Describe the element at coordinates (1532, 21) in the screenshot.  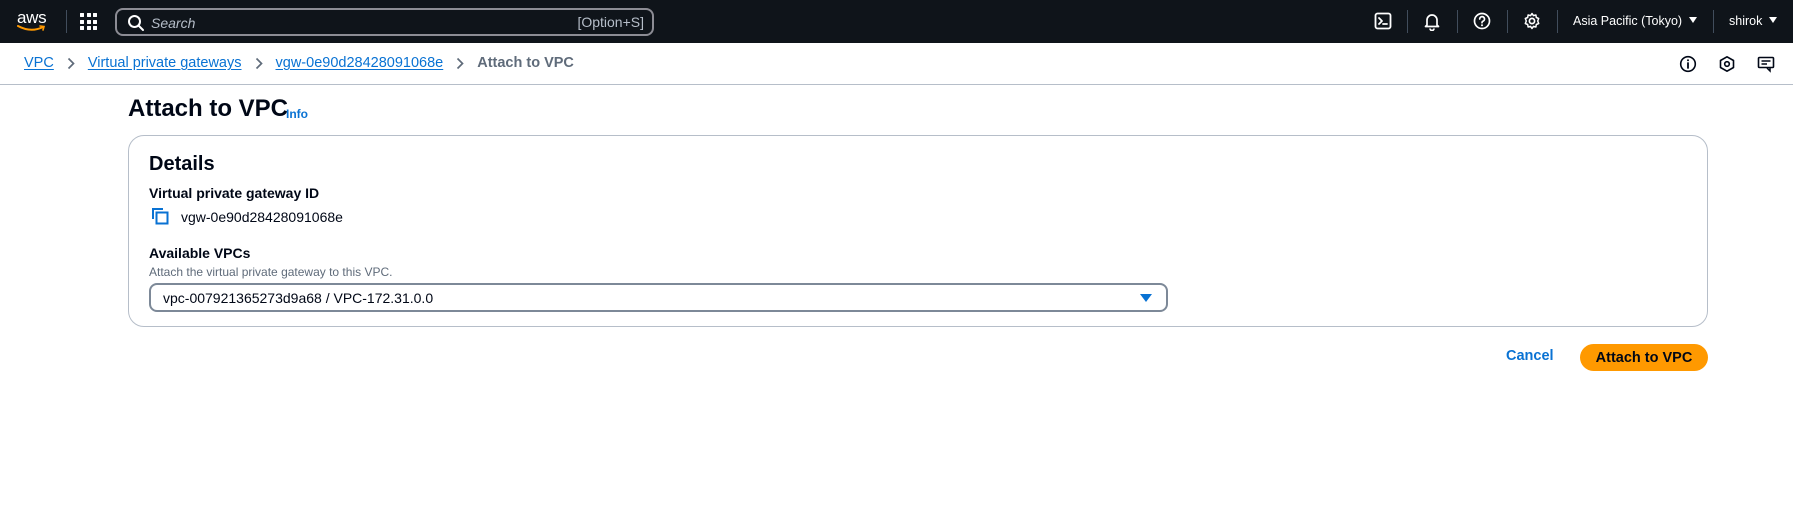
I see `settings-gear-icon` at that location.